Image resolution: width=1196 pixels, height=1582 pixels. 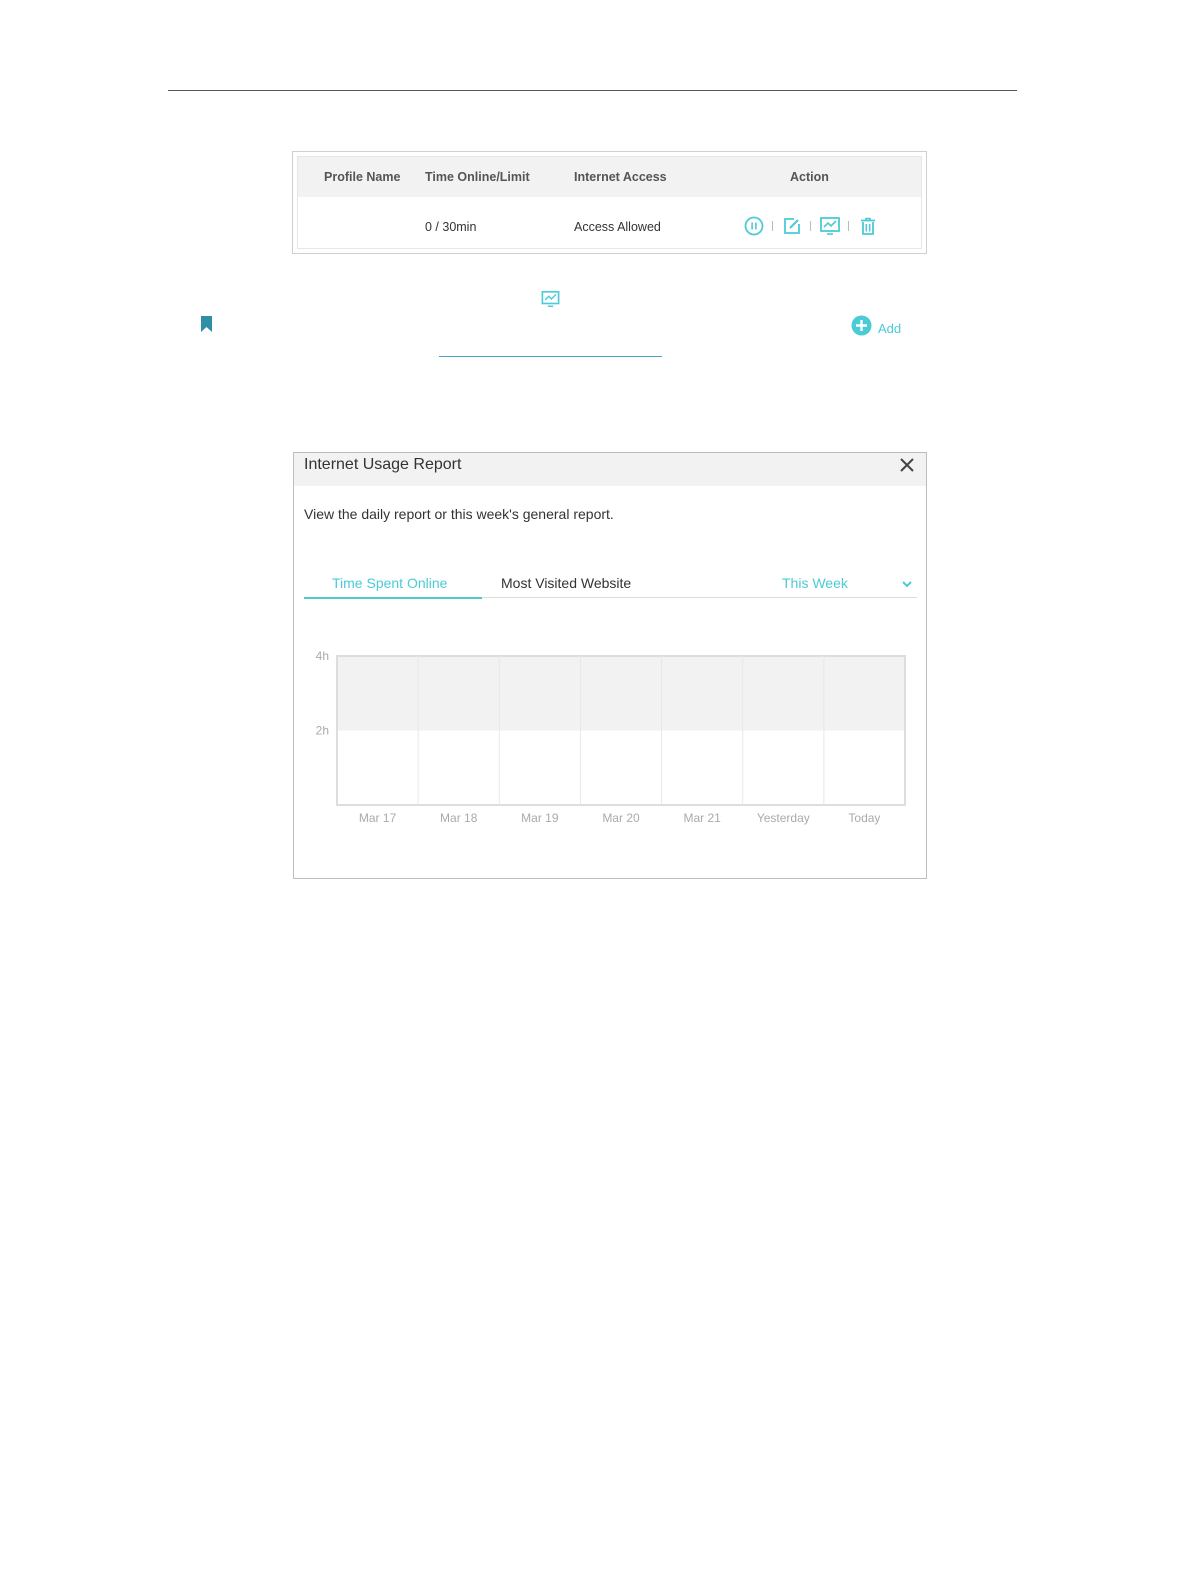 I want to click on pause-icon, so click(x=754, y=226).